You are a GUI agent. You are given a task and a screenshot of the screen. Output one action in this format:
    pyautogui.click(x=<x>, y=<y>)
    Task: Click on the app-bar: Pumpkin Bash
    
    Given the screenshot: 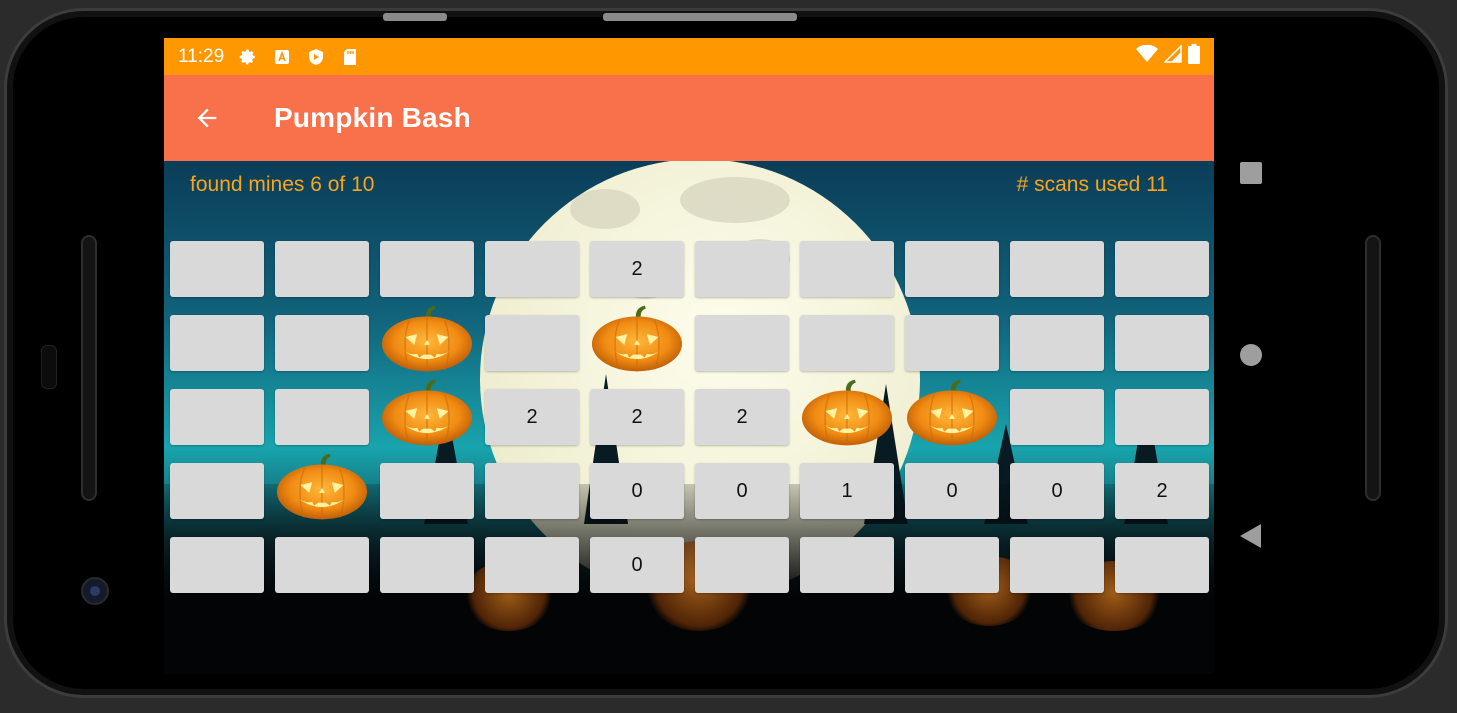 What is the action you would take?
    pyautogui.click(x=689, y=118)
    